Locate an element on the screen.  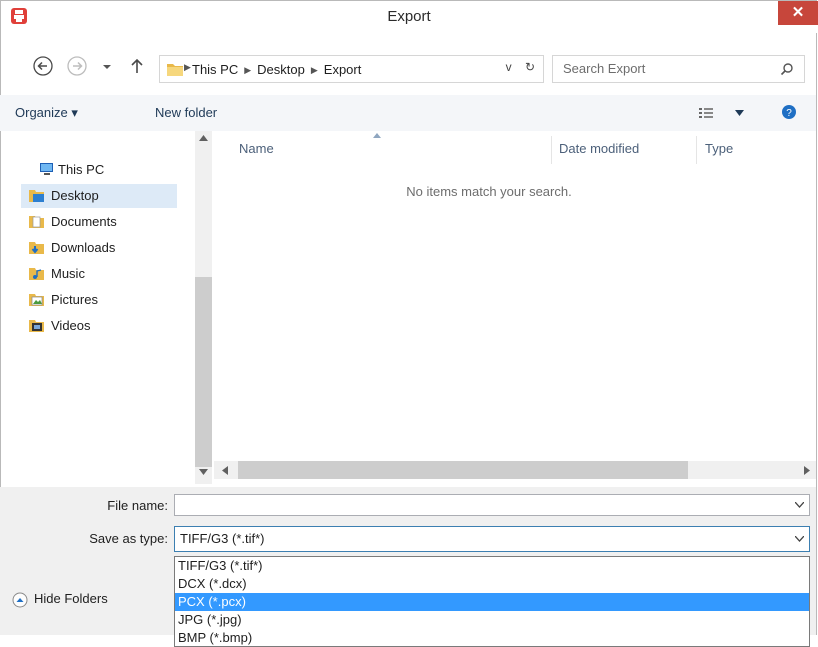
breadcrumb-this-pc: This PC is located at coordinates (215, 69).